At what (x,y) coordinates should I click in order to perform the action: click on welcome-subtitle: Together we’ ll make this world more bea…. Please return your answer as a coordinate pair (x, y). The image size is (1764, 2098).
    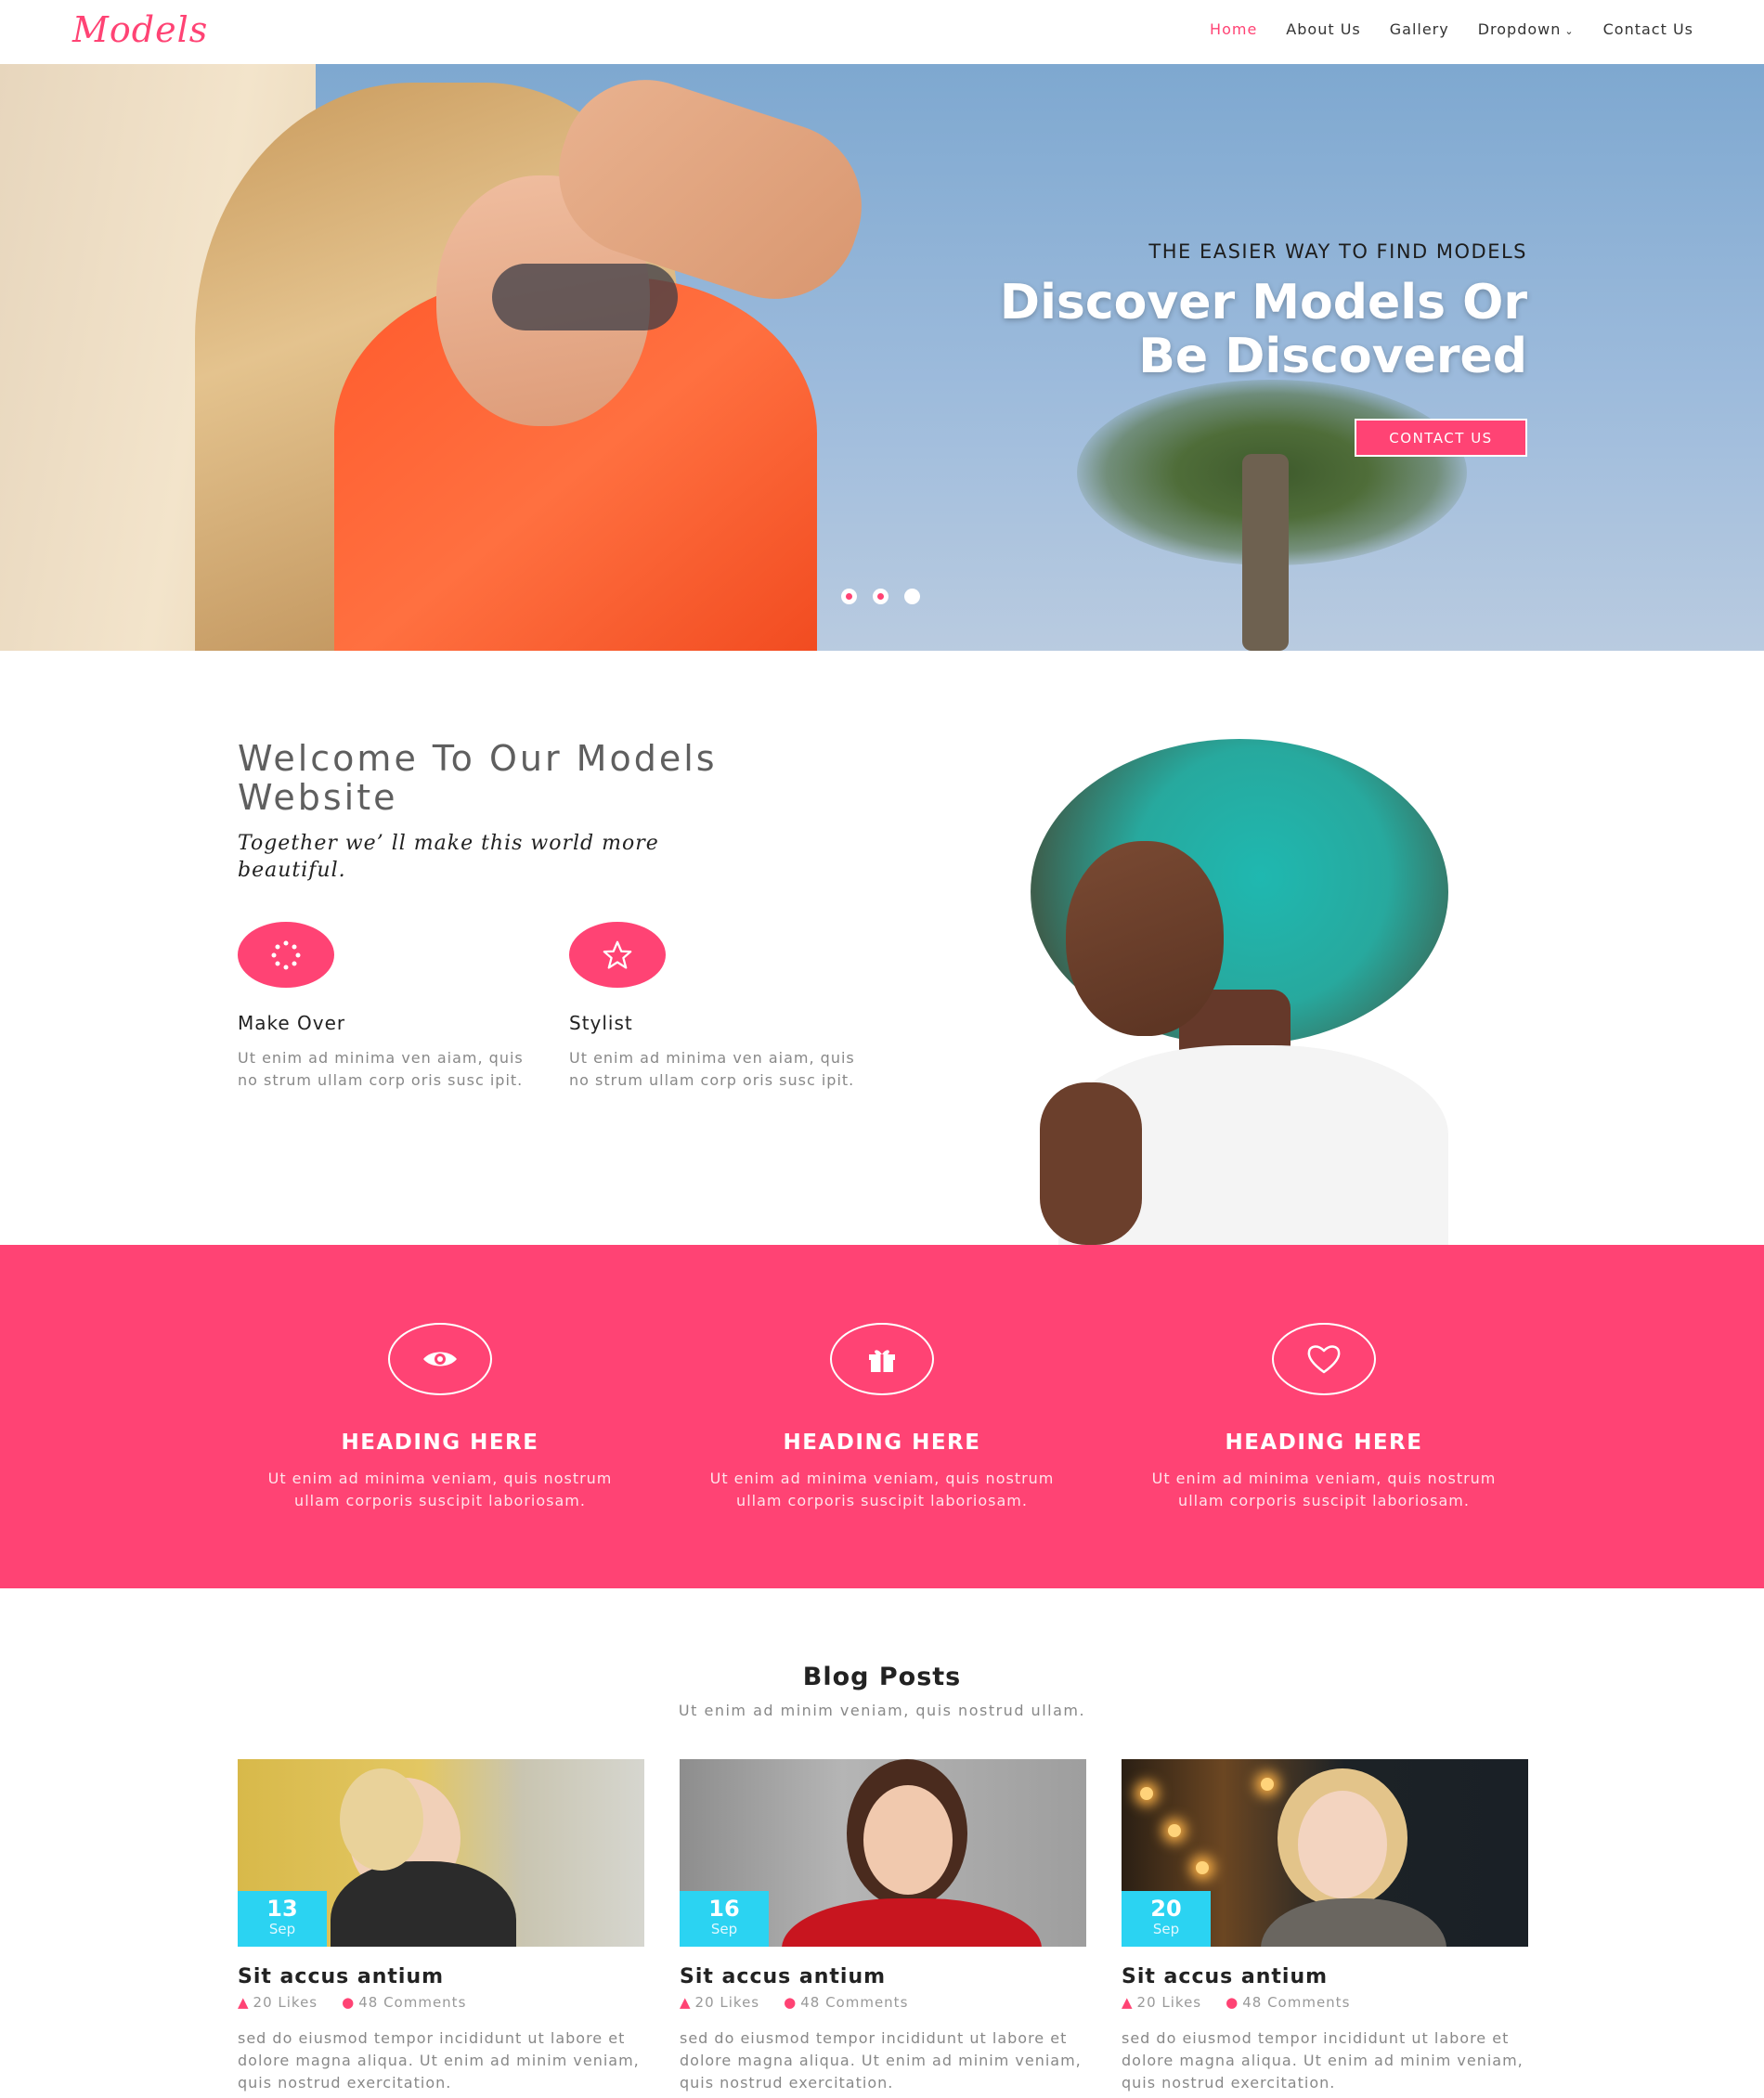
    Looking at the image, I should click on (448, 857).